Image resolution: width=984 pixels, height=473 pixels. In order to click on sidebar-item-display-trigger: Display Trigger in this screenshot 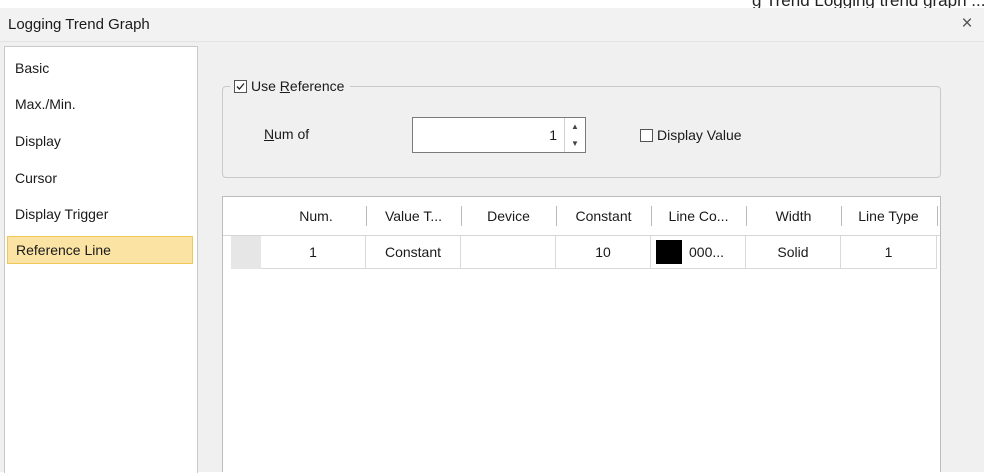, I will do `click(100, 214)`.